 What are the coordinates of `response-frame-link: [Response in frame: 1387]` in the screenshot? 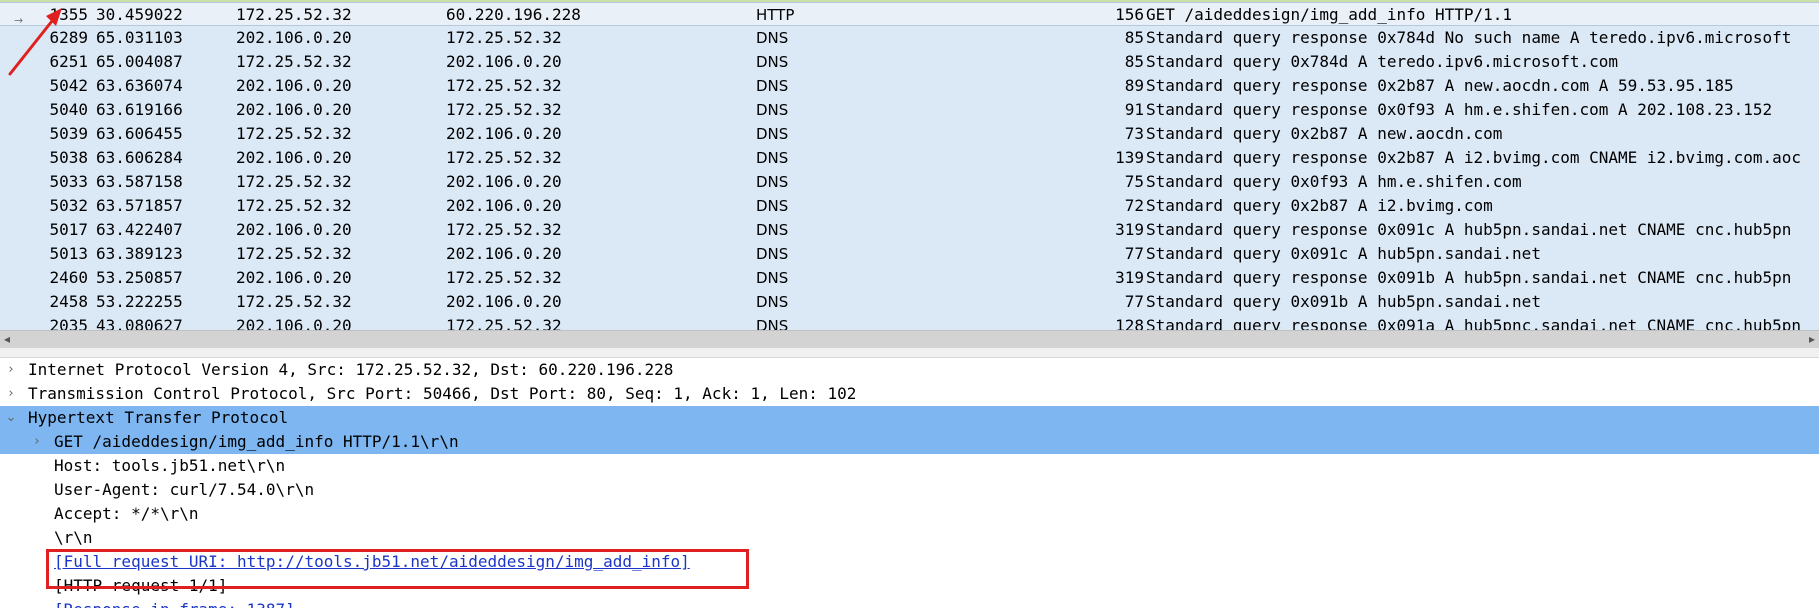 It's located at (174, 603).